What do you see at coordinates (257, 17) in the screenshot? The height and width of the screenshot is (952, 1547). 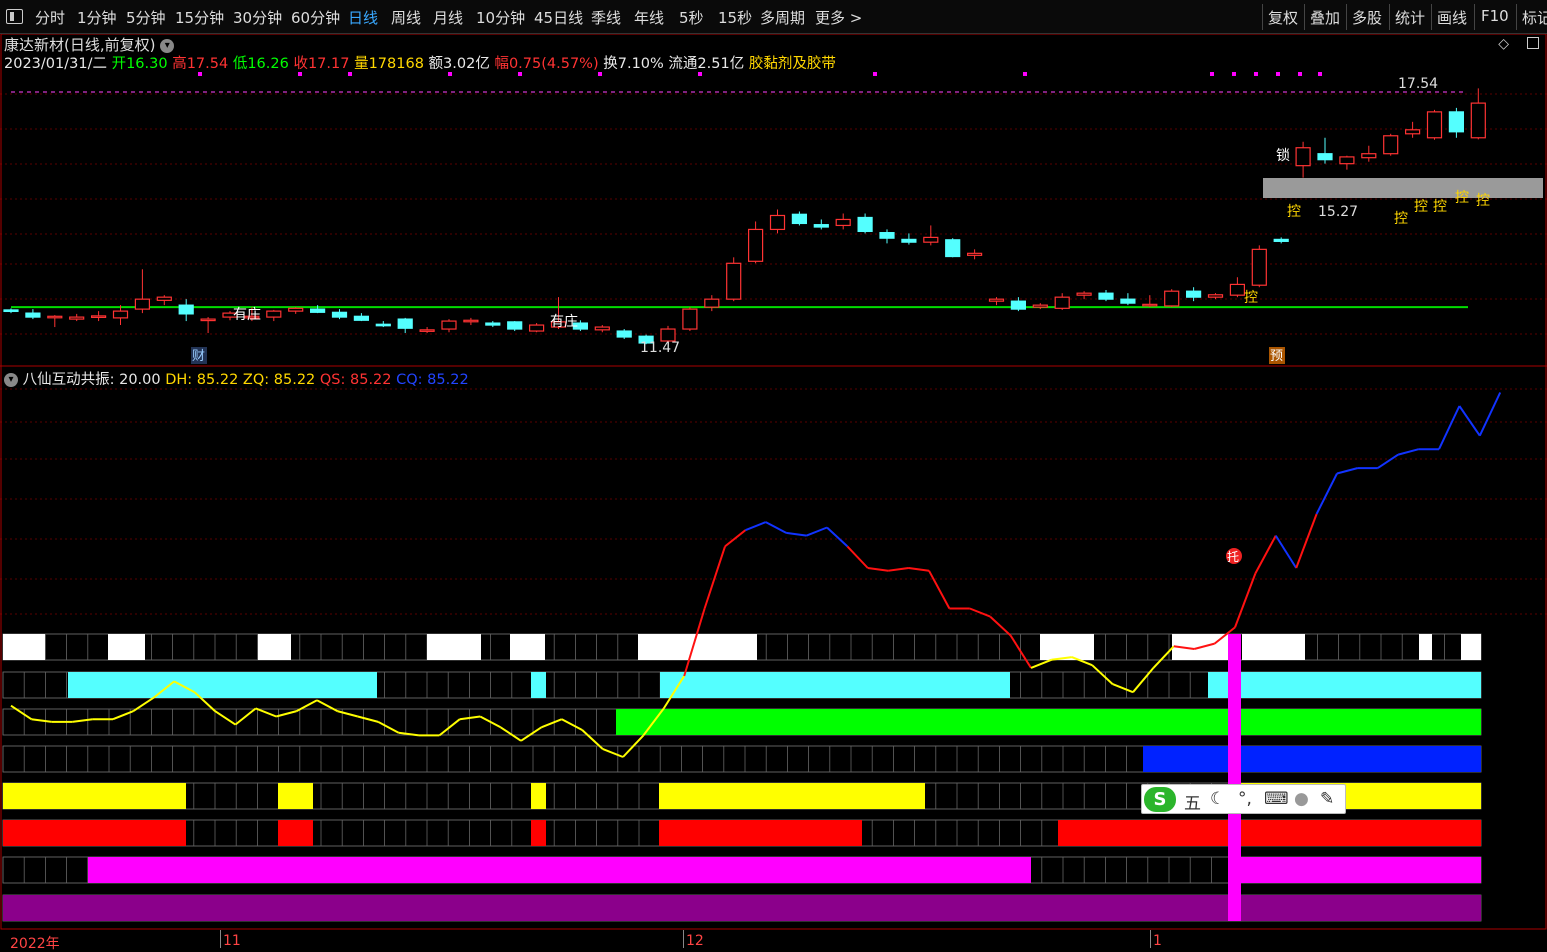 I see `period-30min: 30分钟` at bounding box center [257, 17].